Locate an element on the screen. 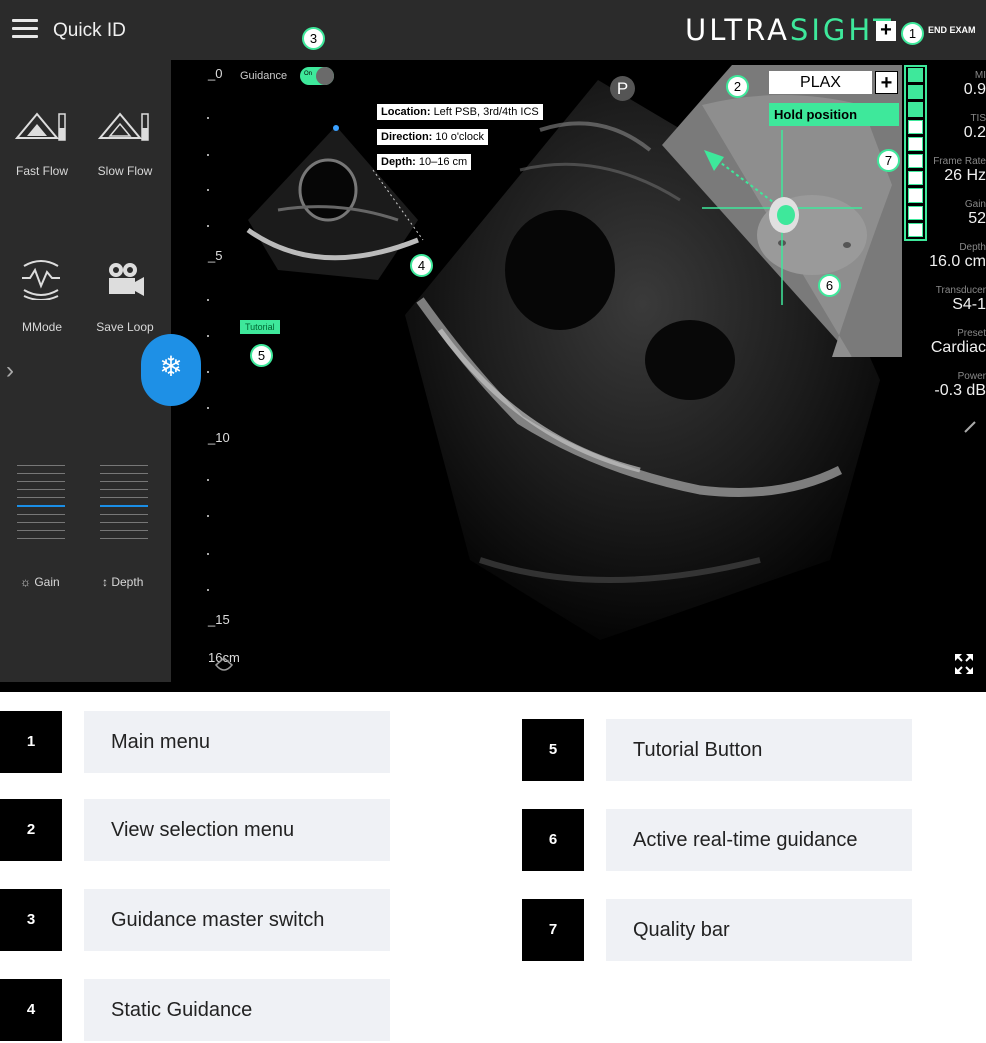 The image size is (986, 1043). mmode-label: MMode is located at coordinates (41, 327).